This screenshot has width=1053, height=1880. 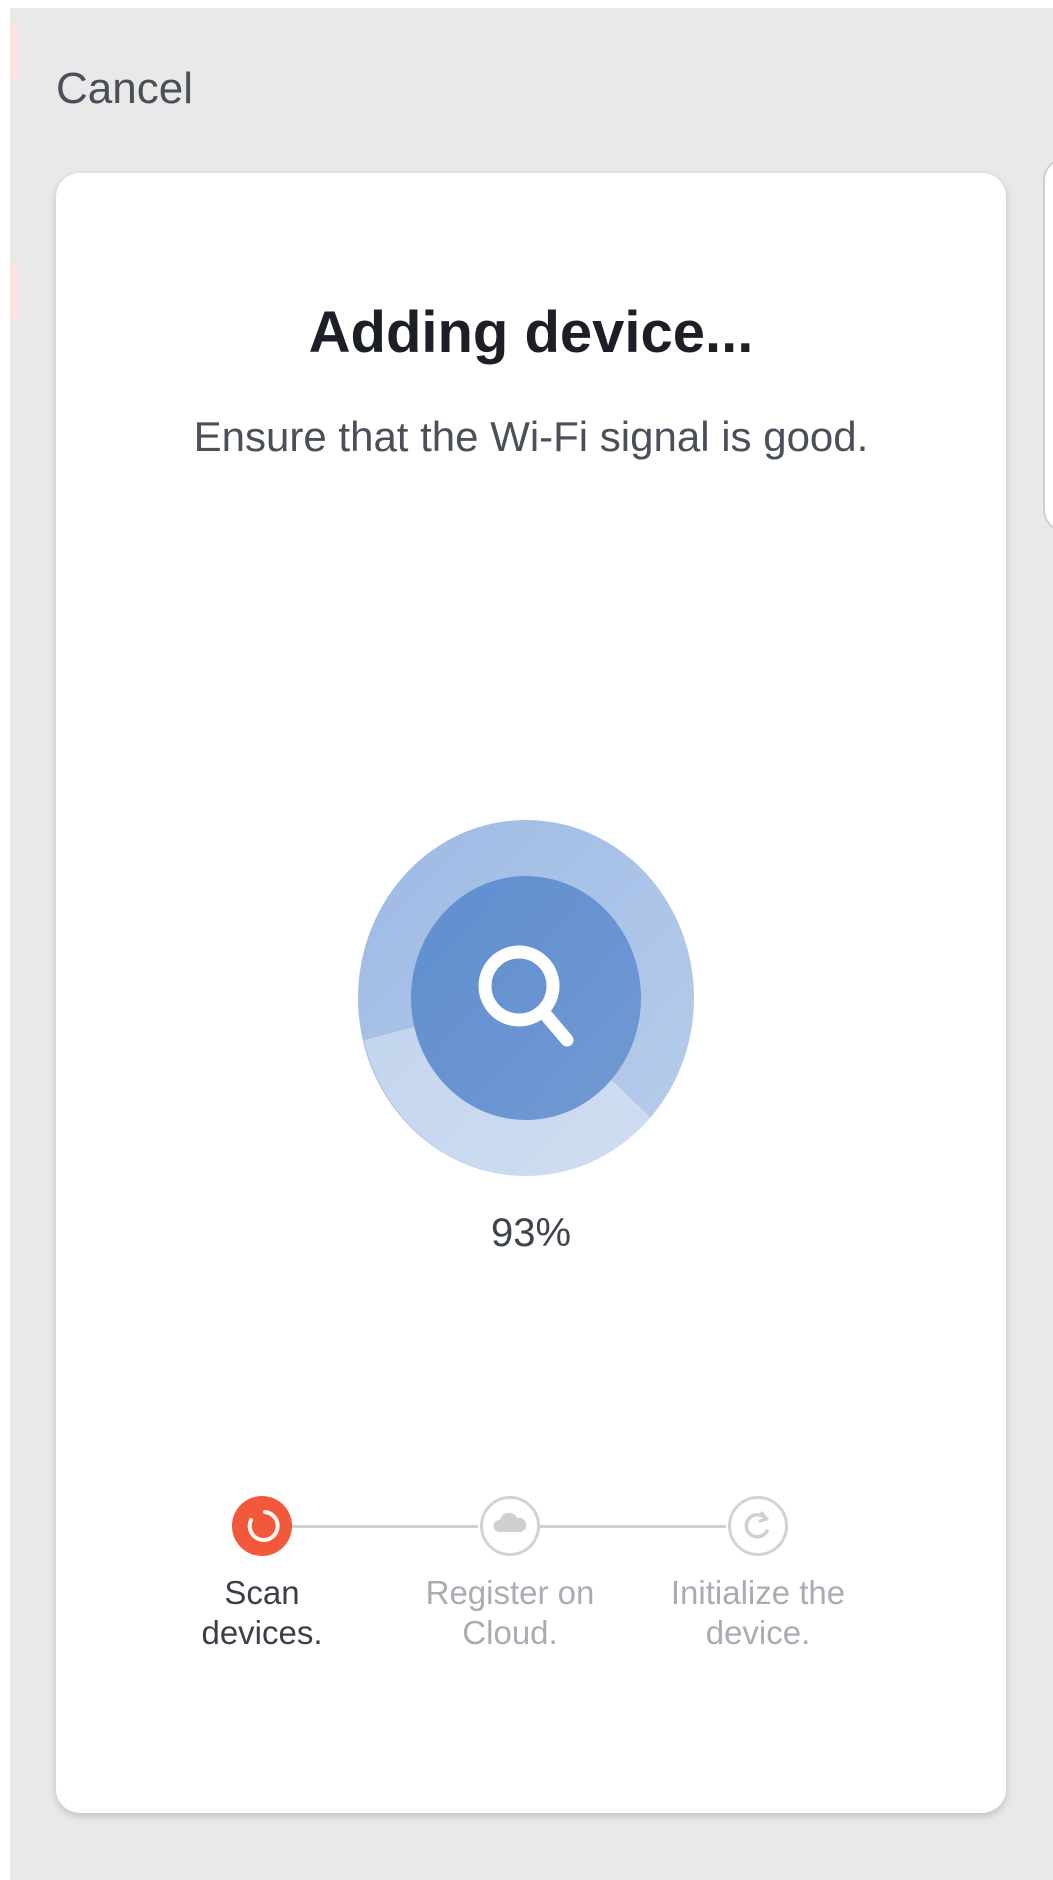 What do you see at coordinates (510, 1612) in the screenshot?
I see `step-label-register: Register on Cloud.` at bounding box center [510, 1612].